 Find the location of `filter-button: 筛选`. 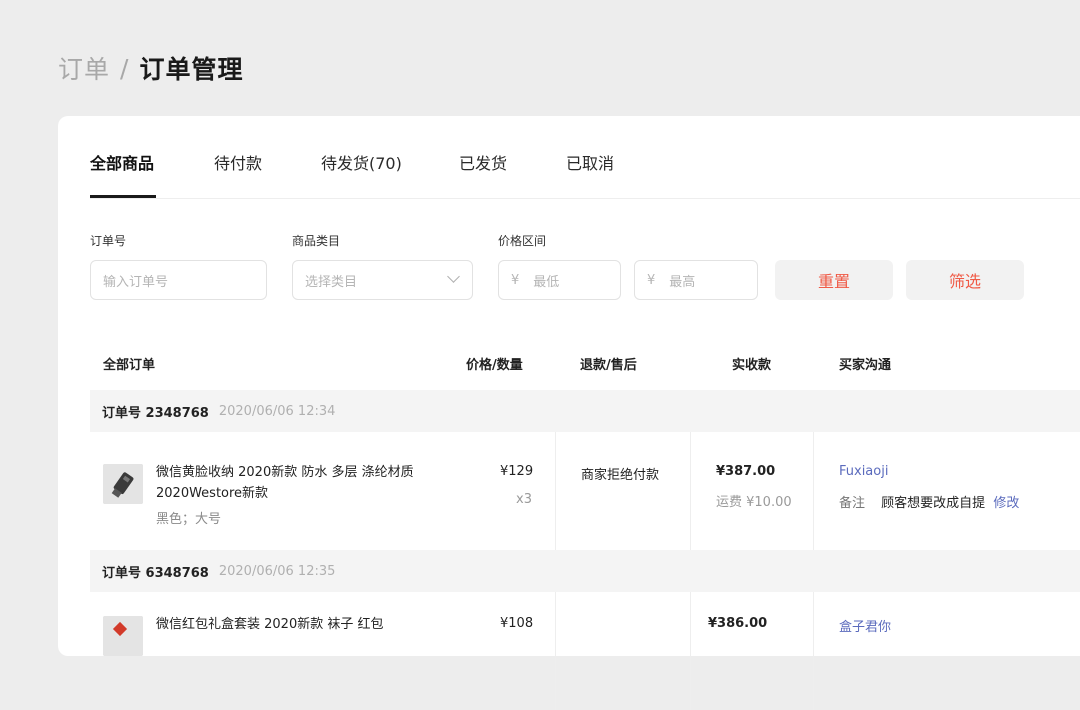

filter-button: 筛选 is located at coordinates (965, 280).